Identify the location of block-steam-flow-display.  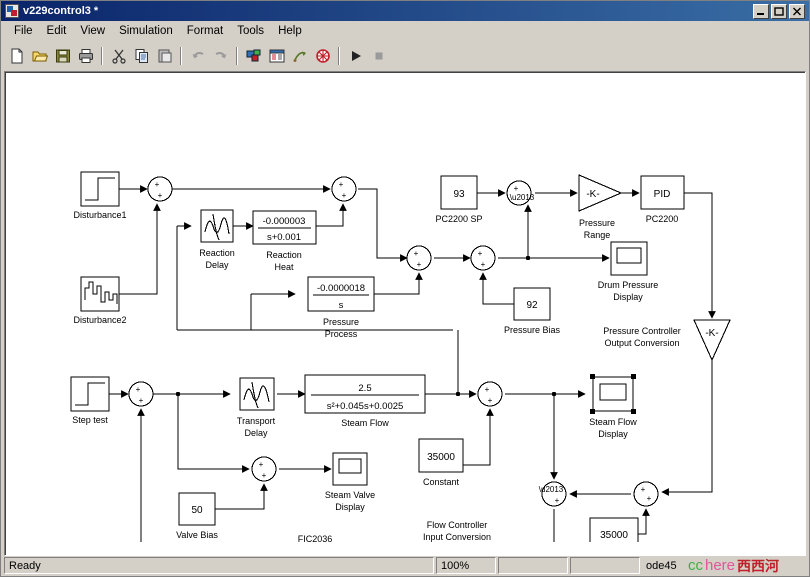
(613, 394).